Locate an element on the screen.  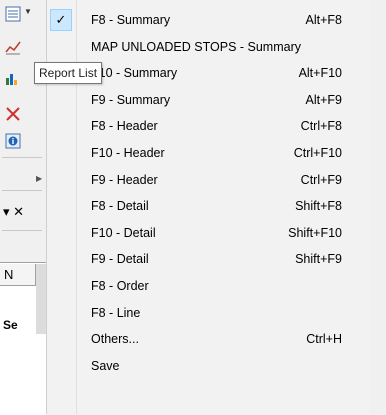
menu-item-label: F8 - Header is located at coordinates (124, 126).